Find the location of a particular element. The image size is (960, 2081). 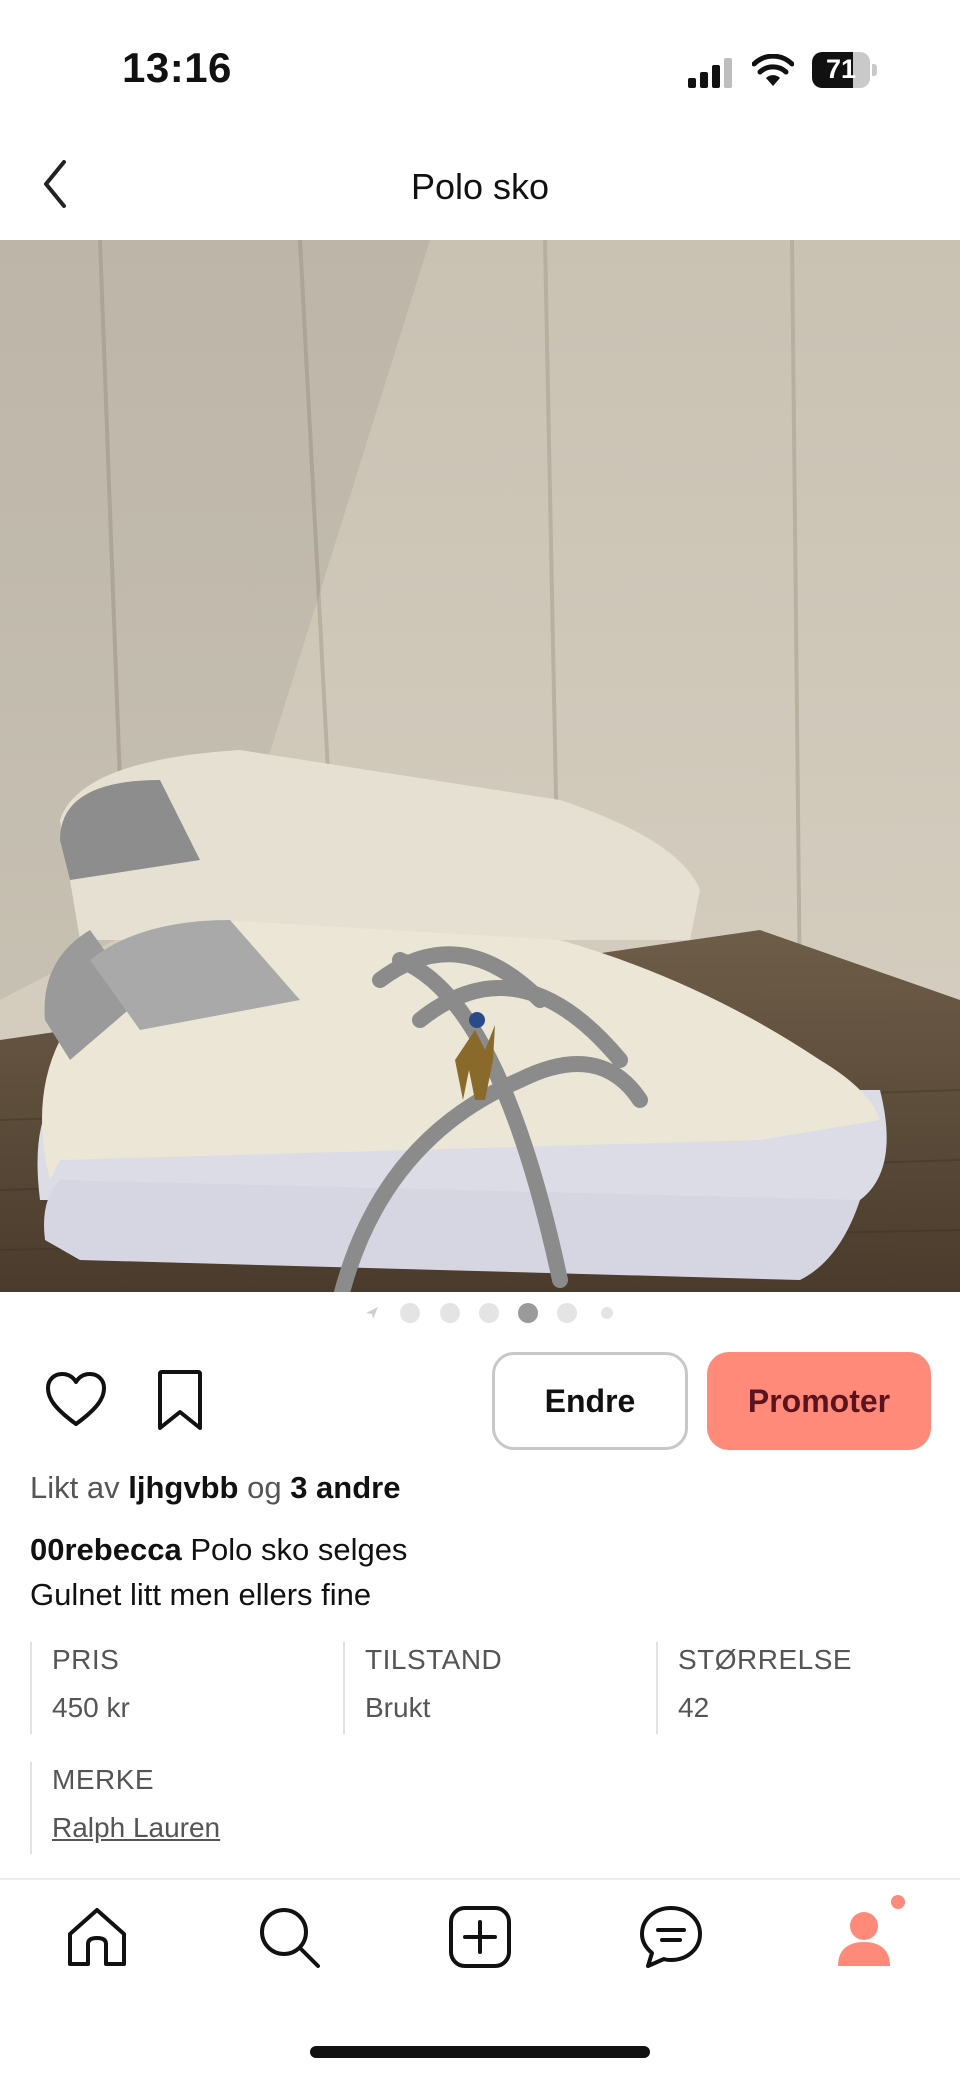

attribute-label: MERKE is located at coordinates (103, 1779).